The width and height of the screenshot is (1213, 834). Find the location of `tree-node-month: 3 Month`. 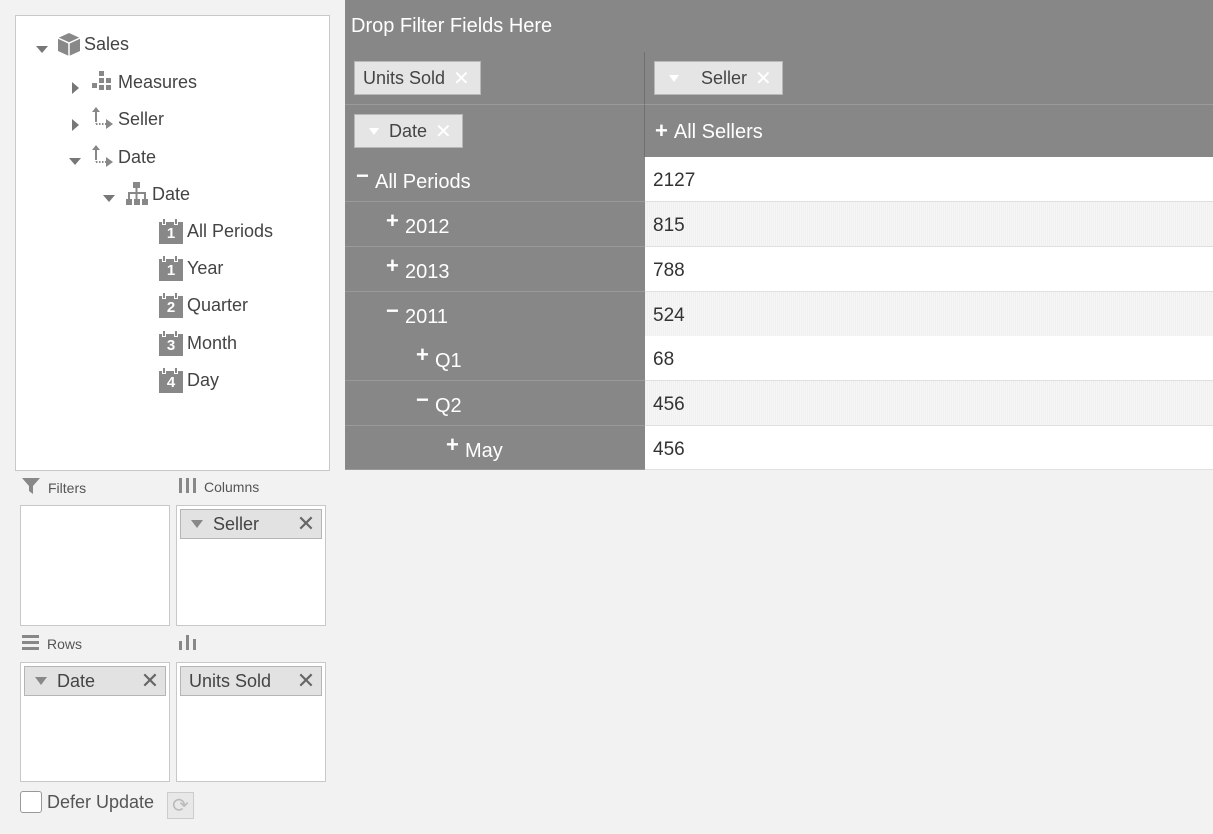

tree-node-month: 3 Month is located at coordinates (198, 343).